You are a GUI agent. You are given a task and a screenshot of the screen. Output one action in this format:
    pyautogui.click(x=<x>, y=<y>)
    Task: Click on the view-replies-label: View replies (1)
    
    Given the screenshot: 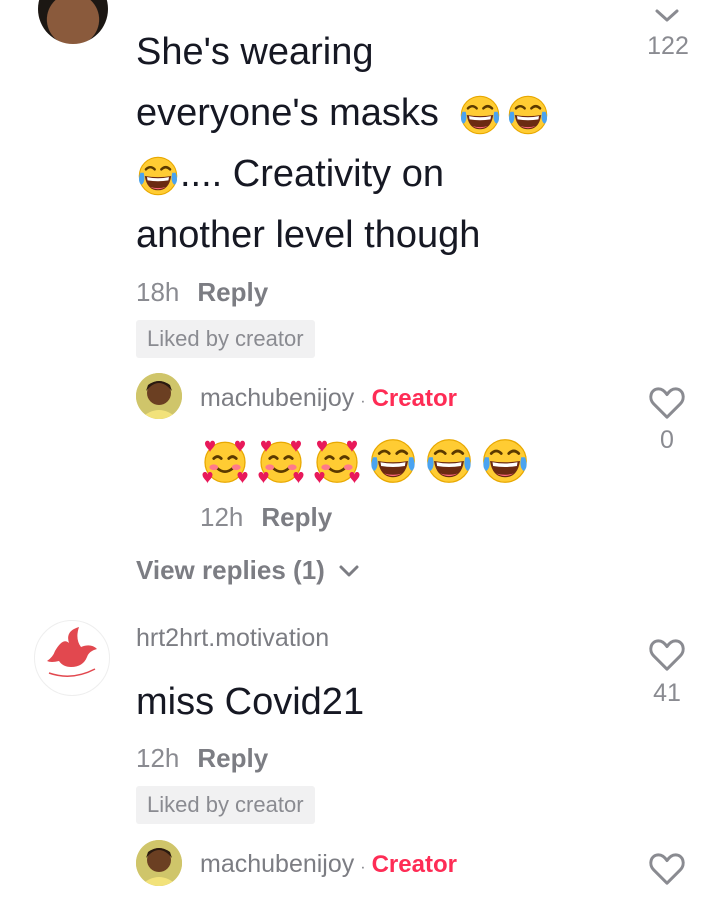 What is the action you would take?
    pyautogui.click(x=230, y=570)
    